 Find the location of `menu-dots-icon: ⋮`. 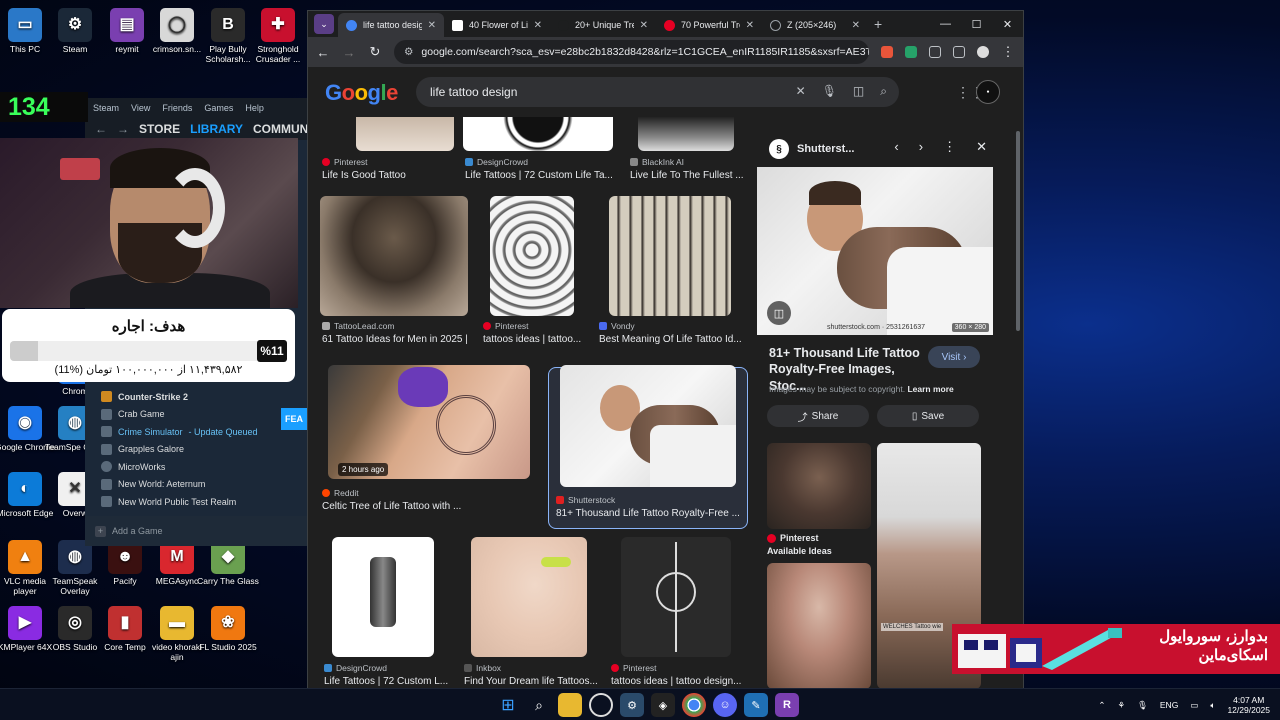

menu-dots-icon: ⋮ is located at coordinates (1008, 52).